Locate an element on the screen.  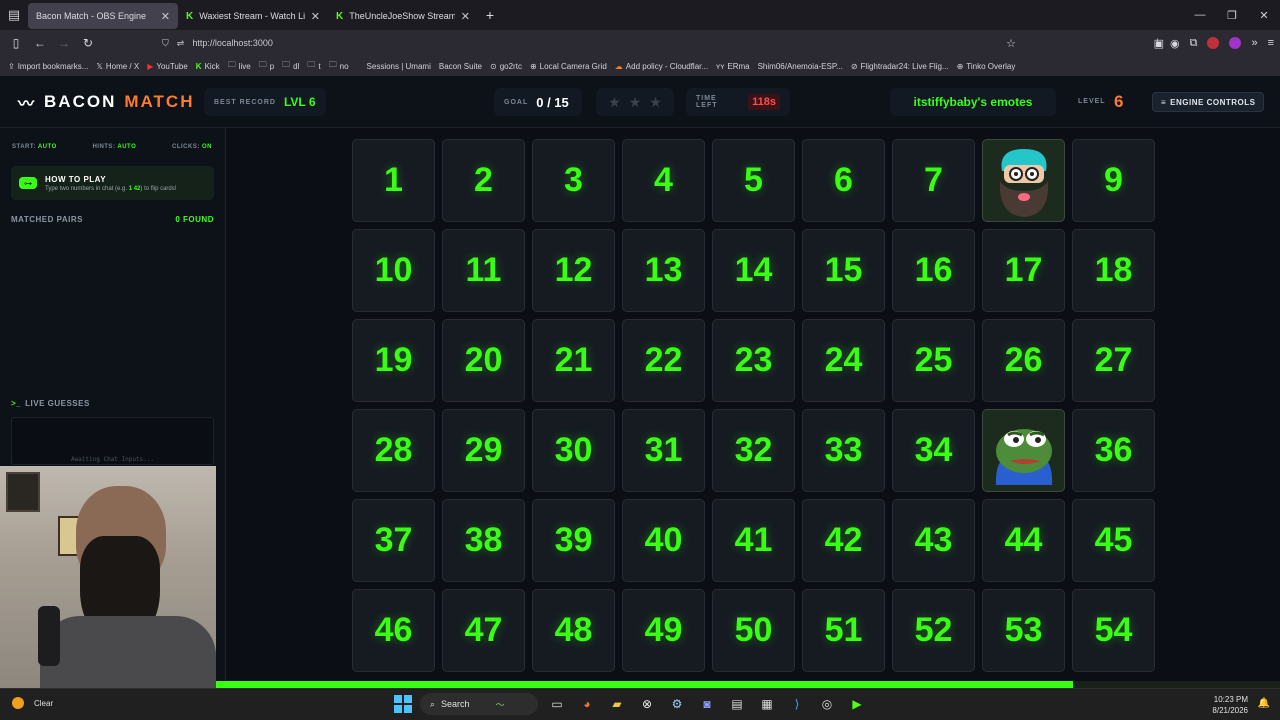
card-50: 50 is located at coordinates (753, 630).